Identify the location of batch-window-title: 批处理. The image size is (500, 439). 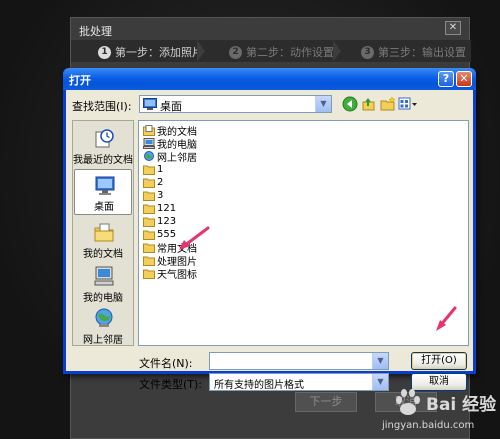
(95, 31).